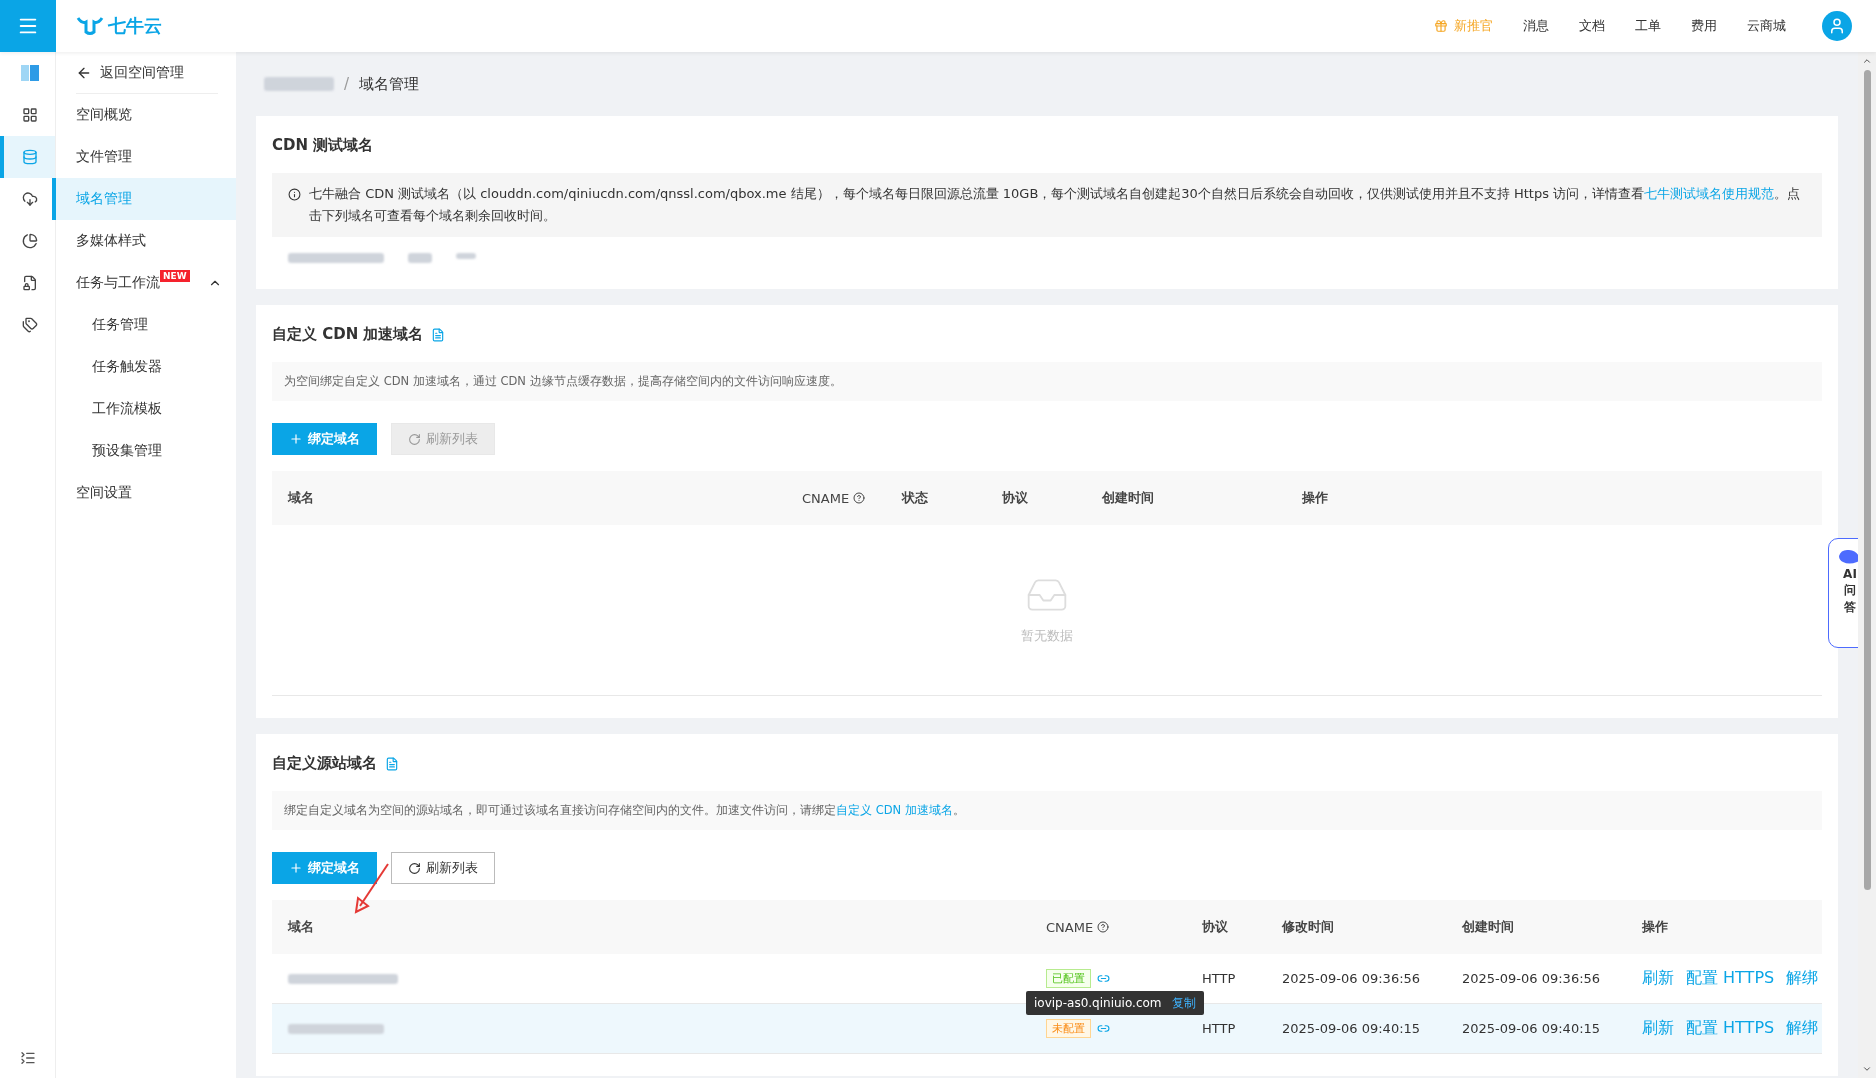 The image size is (1876, 1078). I want to click on empty-text: 暂无数据, so click(1047, 636).